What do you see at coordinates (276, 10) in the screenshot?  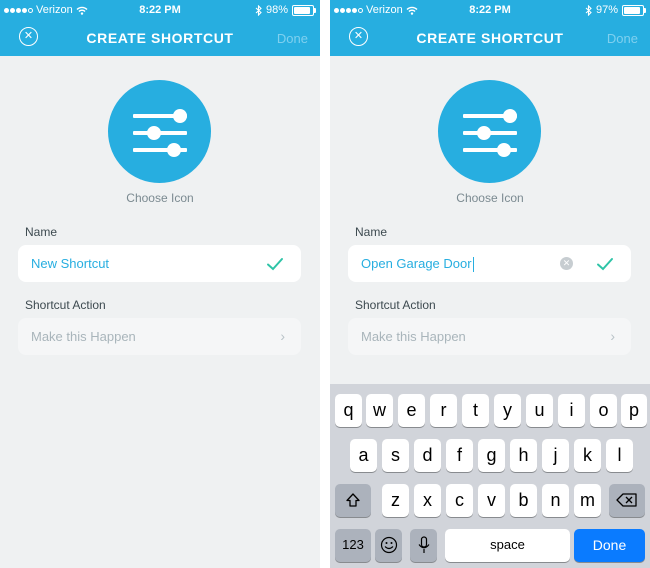 I see `battery-percent: 98%` at bounding box center [276, 10].